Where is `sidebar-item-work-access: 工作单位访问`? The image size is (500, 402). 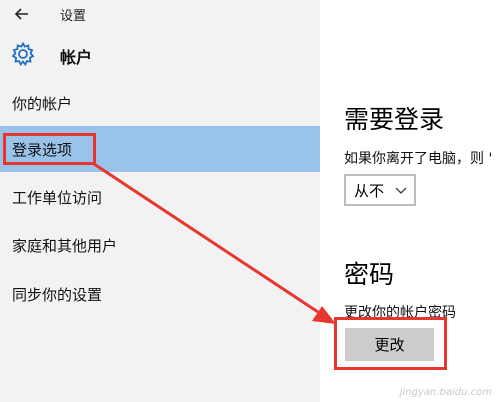 sidebar-item-work-access: 工作单位访问 is located at coordinates (160, 197).